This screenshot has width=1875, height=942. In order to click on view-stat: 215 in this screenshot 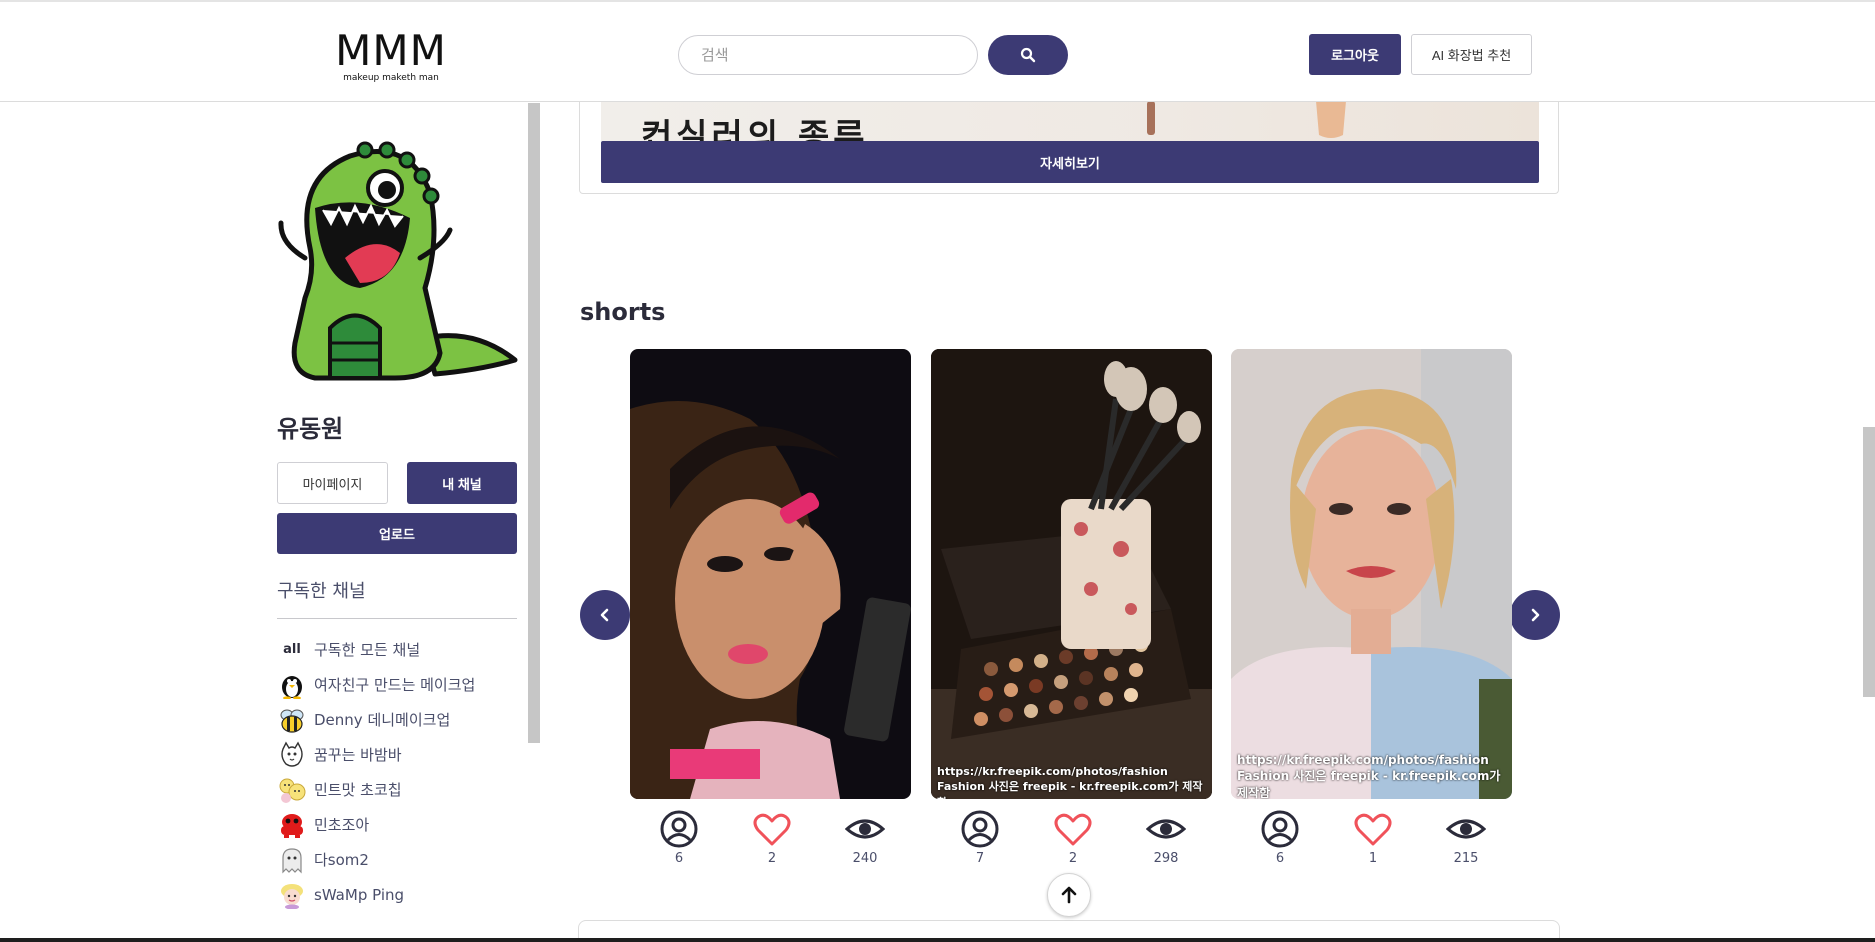, I will do `click(1466, 837)`.